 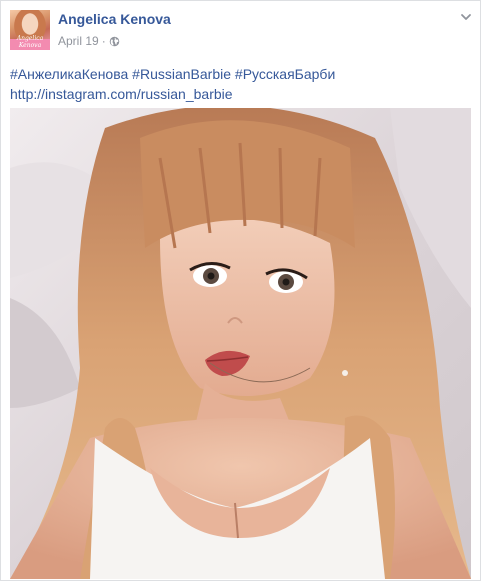 I want to click on external-link: http://instagram.com/russian_barbie, so click(x=121, y=94).